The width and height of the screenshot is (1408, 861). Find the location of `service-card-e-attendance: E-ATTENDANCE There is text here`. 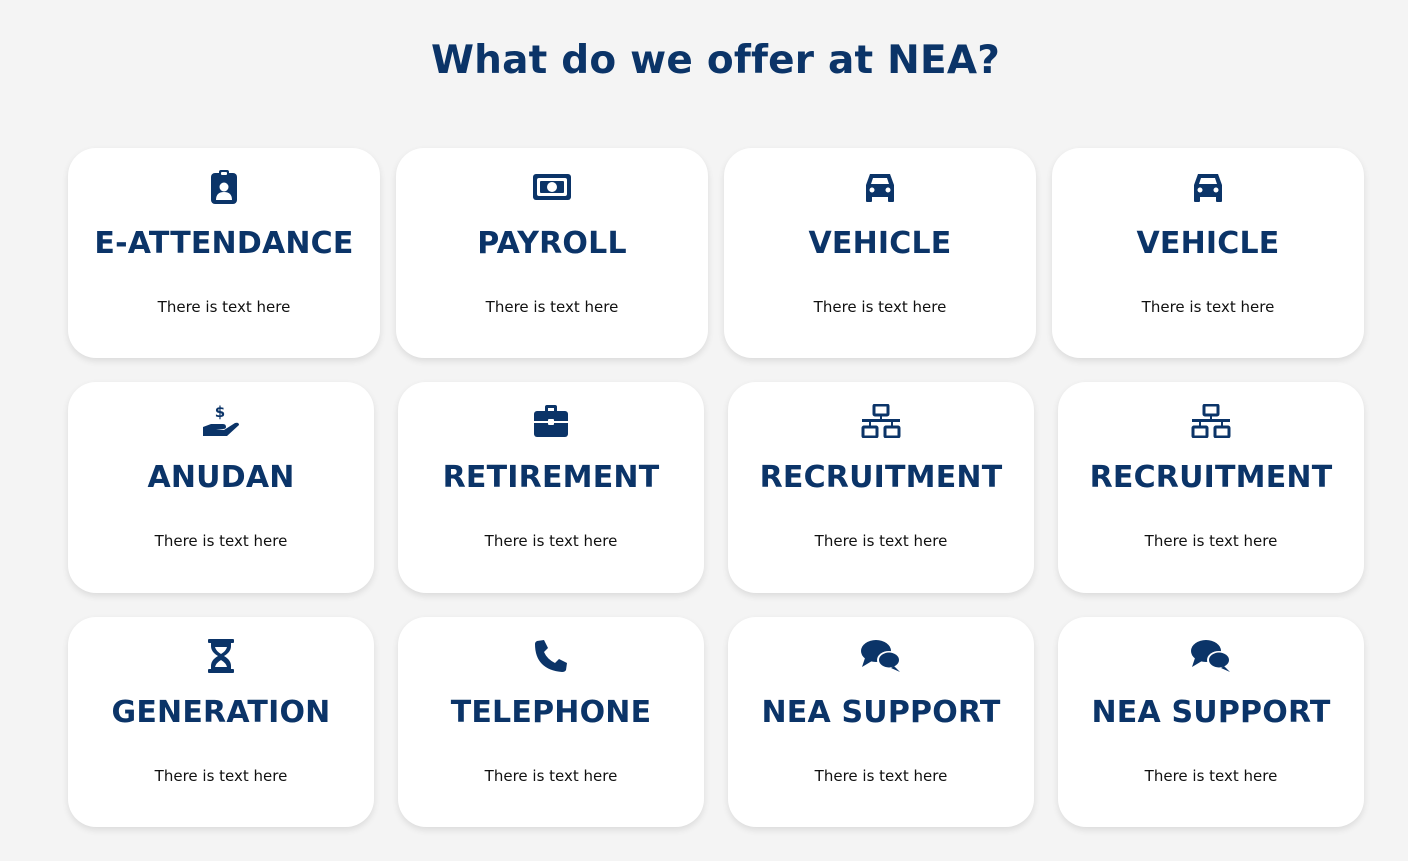

service-card-e-attendance: E-ATTENDANCE There is text here is located at coordinates (224, 253).